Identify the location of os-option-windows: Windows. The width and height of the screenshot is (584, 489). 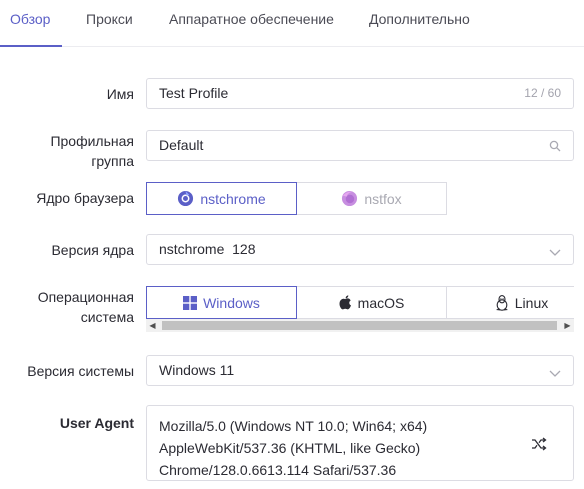
(221, 302).